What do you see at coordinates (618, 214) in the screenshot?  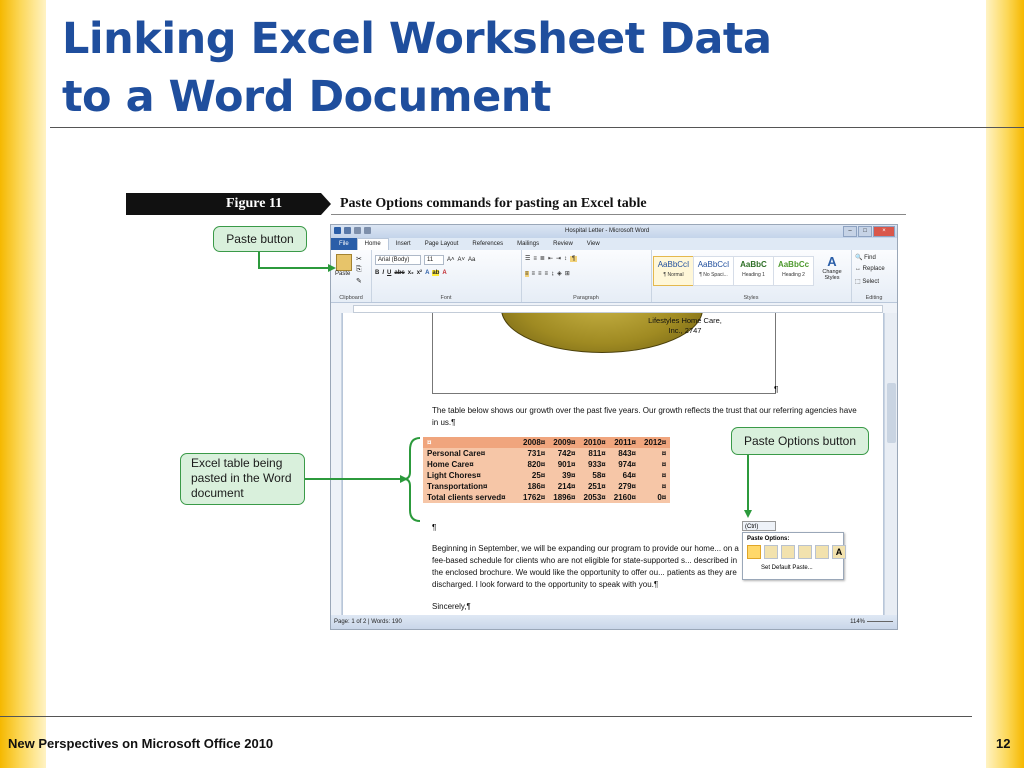 I see `figure-rule` at bounding box center [618, 214].